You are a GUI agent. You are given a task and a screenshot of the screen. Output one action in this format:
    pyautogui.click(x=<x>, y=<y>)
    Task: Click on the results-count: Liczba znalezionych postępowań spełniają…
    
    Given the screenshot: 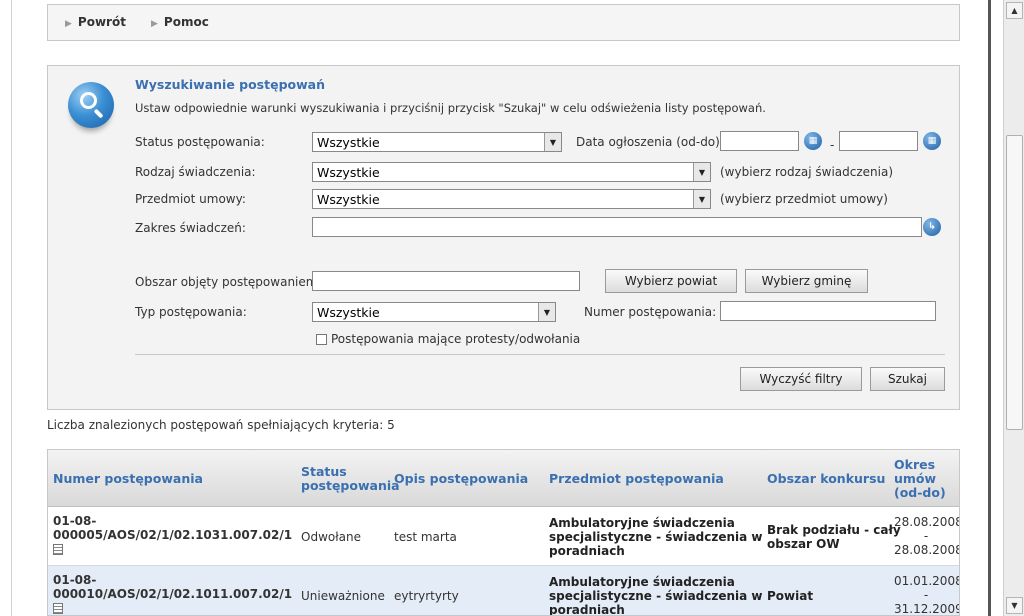 What is the action you would take?
    pyautogui.click(x=221, y=425)
    